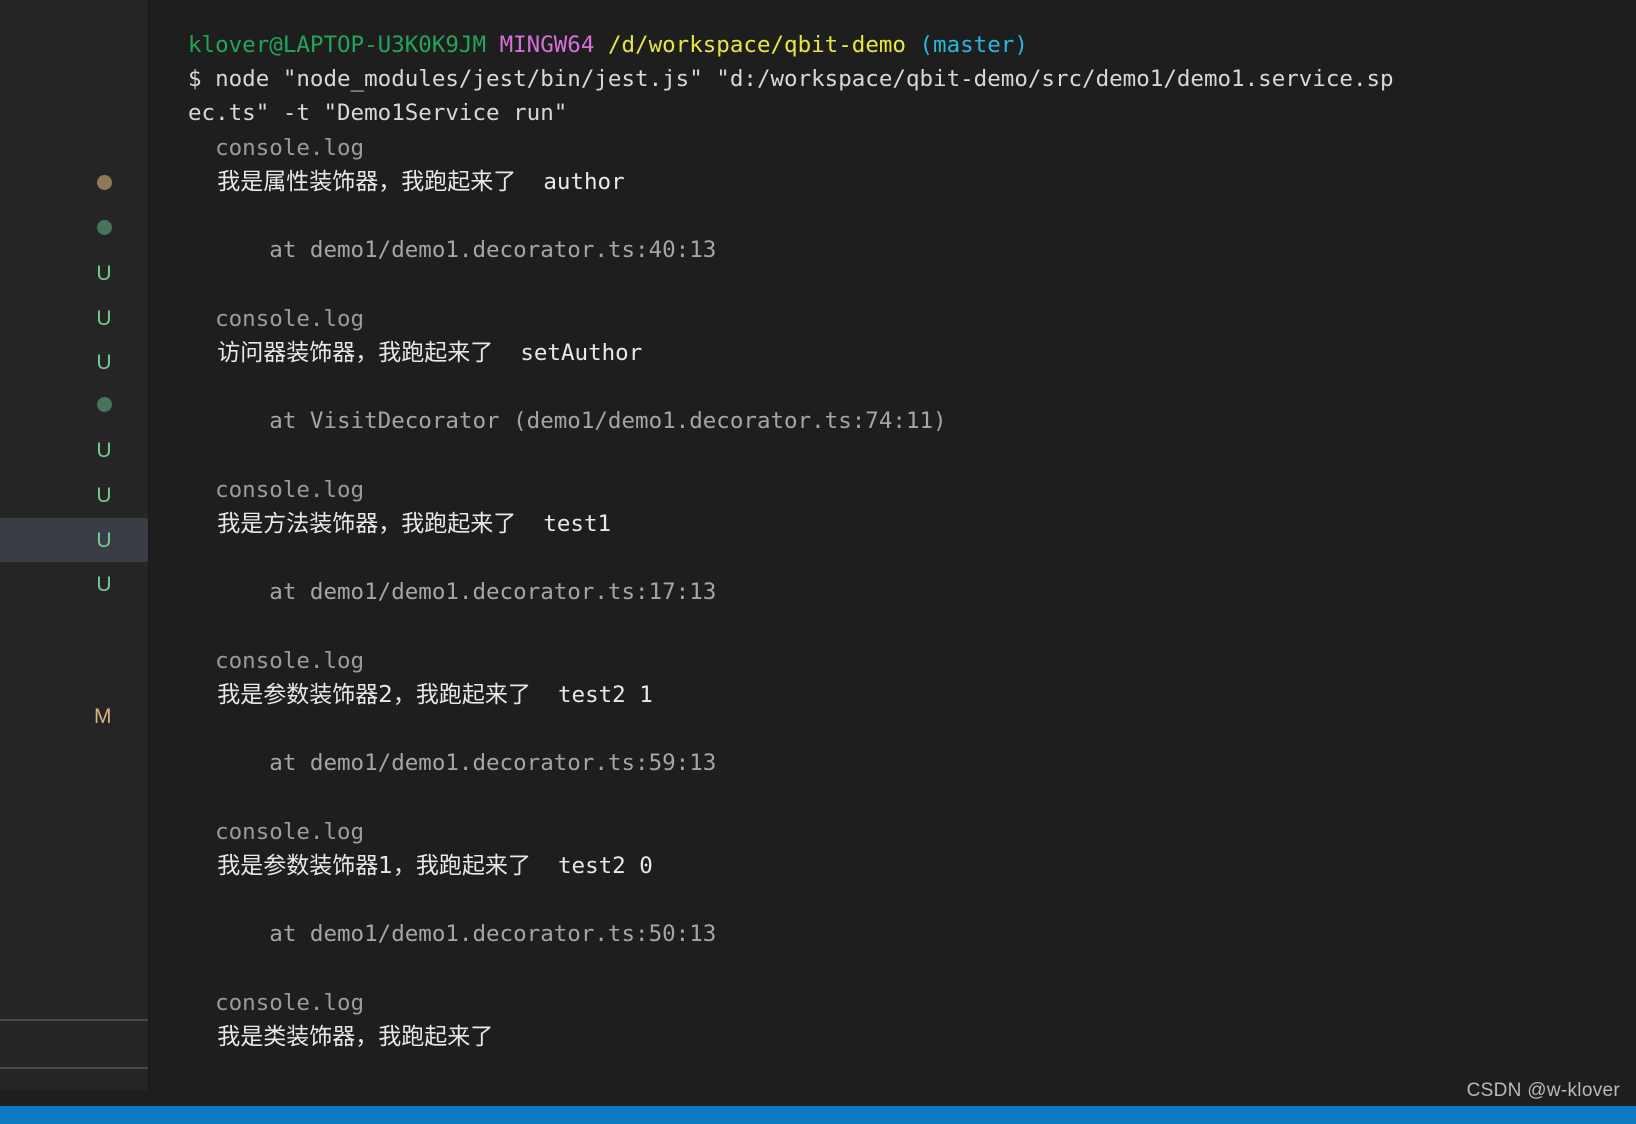 This screenshot has width=1636, height=1124. Describe the element at coordinates (547, 45) in the screenshot. I see `prompt-shell: MINGW64` at that location.